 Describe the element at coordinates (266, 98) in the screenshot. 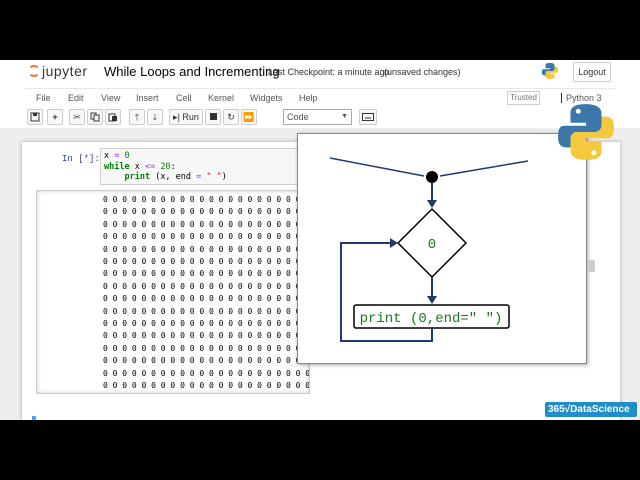

I see `menu-widgets: Widgets` at that location.